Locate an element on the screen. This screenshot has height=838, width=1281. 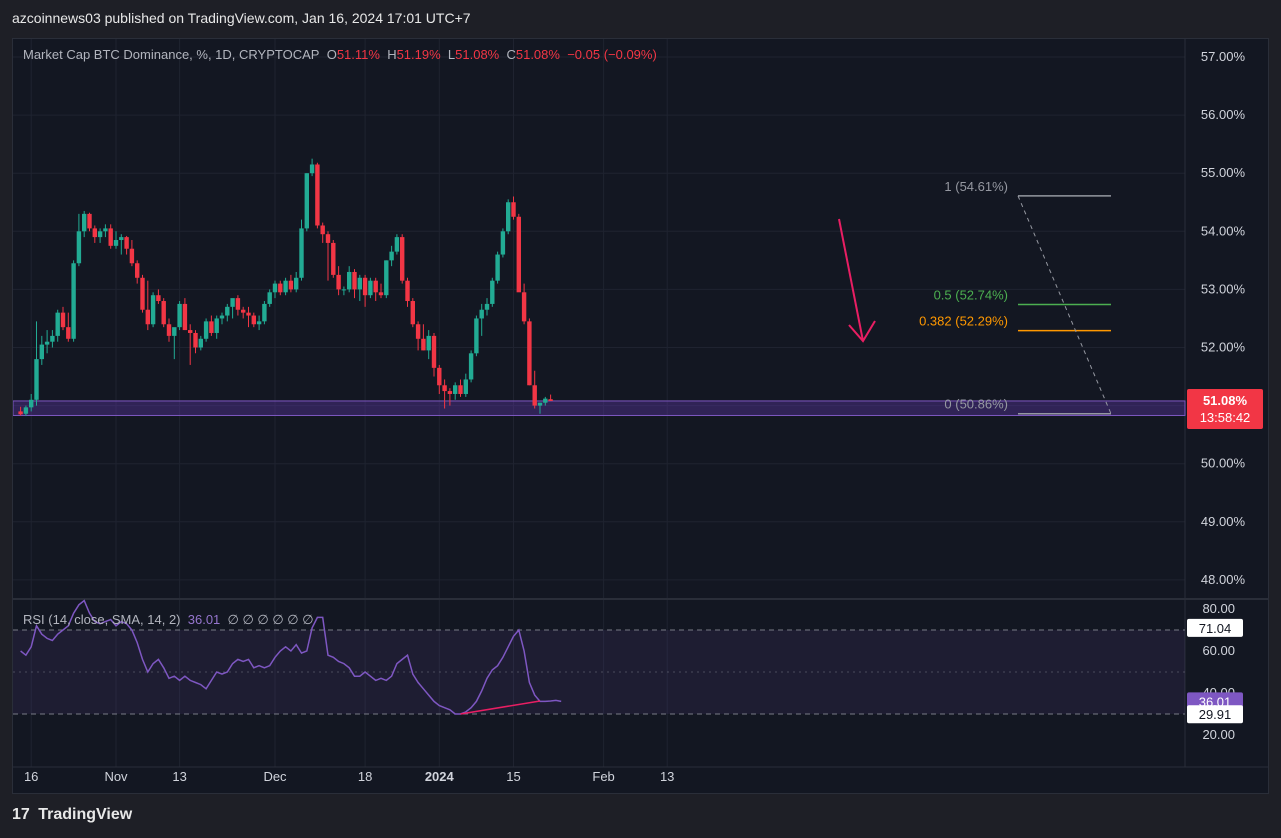
footer-brand: 17 TradingView is located at coordinates (72, 815).